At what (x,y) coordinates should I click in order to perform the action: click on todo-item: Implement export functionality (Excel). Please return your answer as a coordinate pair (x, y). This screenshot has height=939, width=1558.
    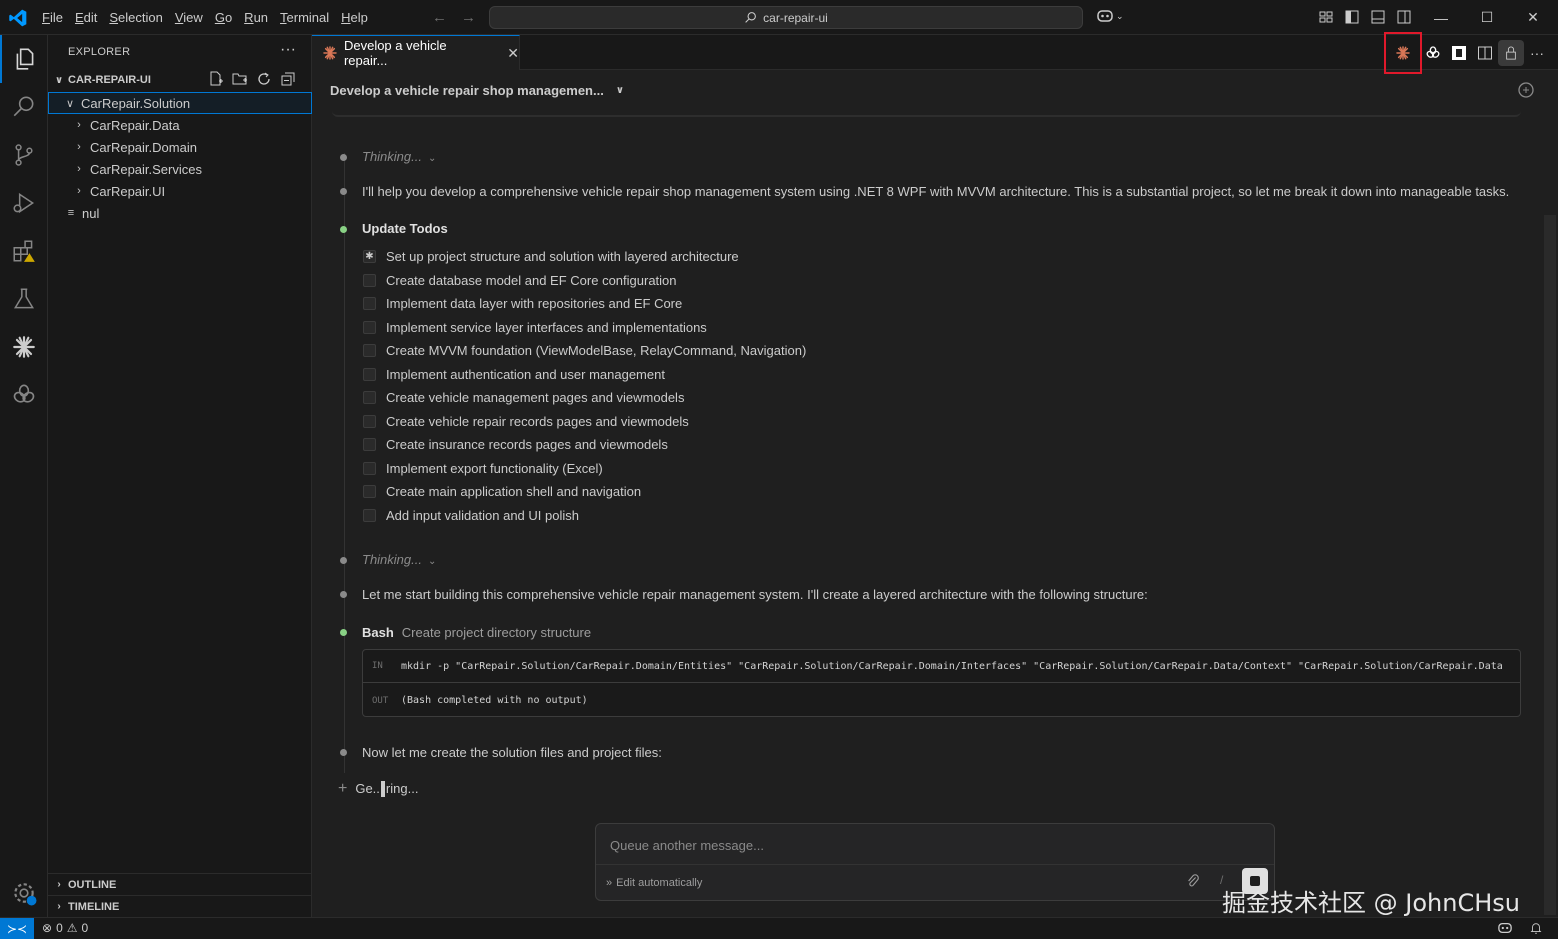
    Looking at the image, I should click on (483, 468).